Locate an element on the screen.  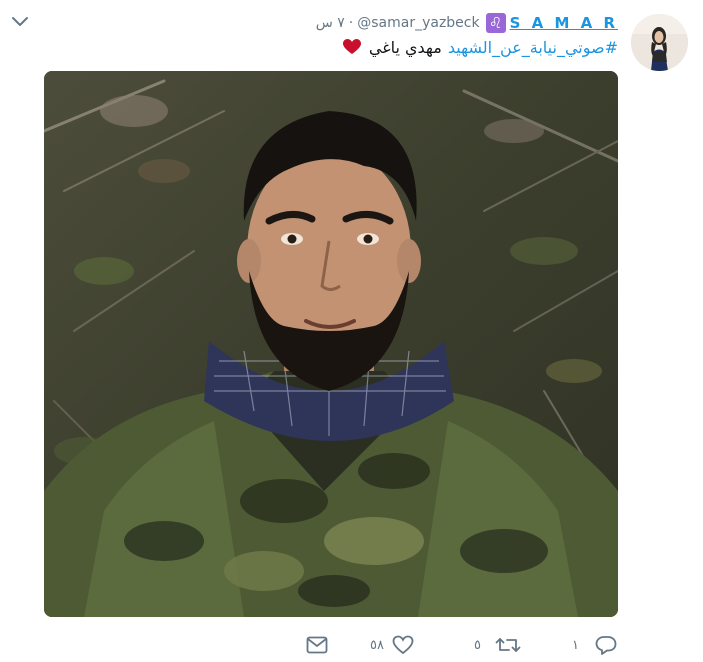
retweet-count: ٥ is located at coordinates (477, 645).